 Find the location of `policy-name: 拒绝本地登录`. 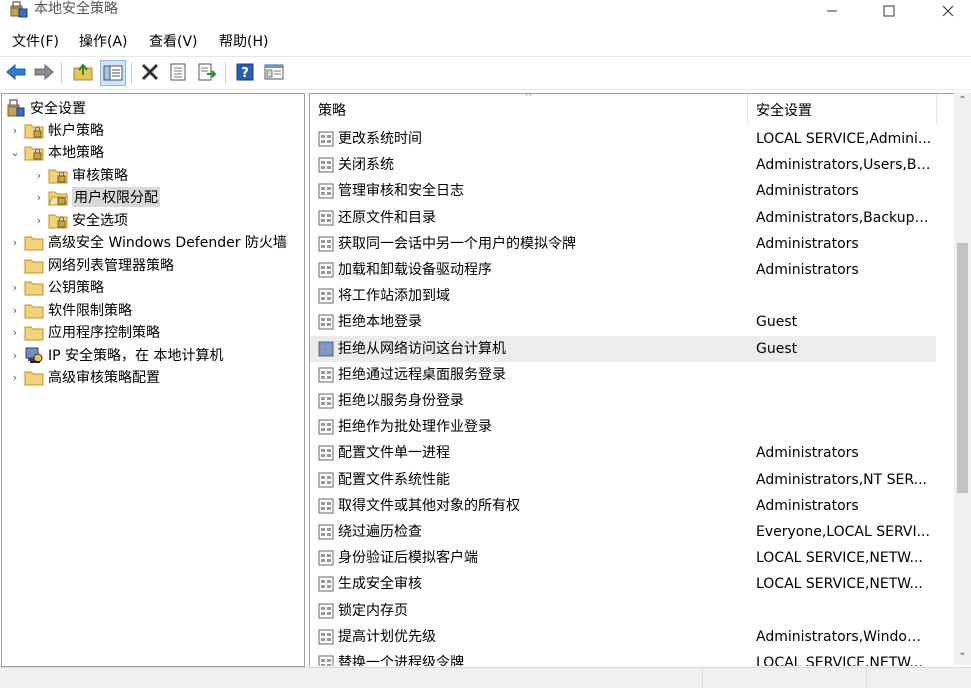

policy-name: 拒绝本地登录 is located at coordinates (380, 322).